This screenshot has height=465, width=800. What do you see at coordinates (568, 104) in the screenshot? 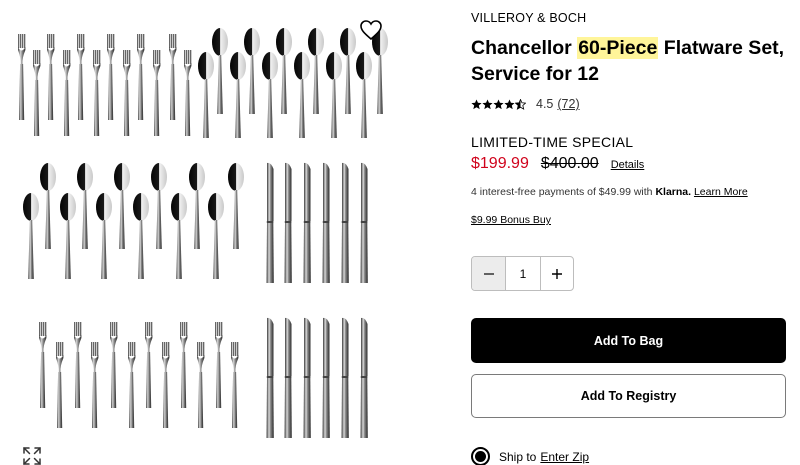
I see `review-count-link: (72)` at bounding box center [568, 104].